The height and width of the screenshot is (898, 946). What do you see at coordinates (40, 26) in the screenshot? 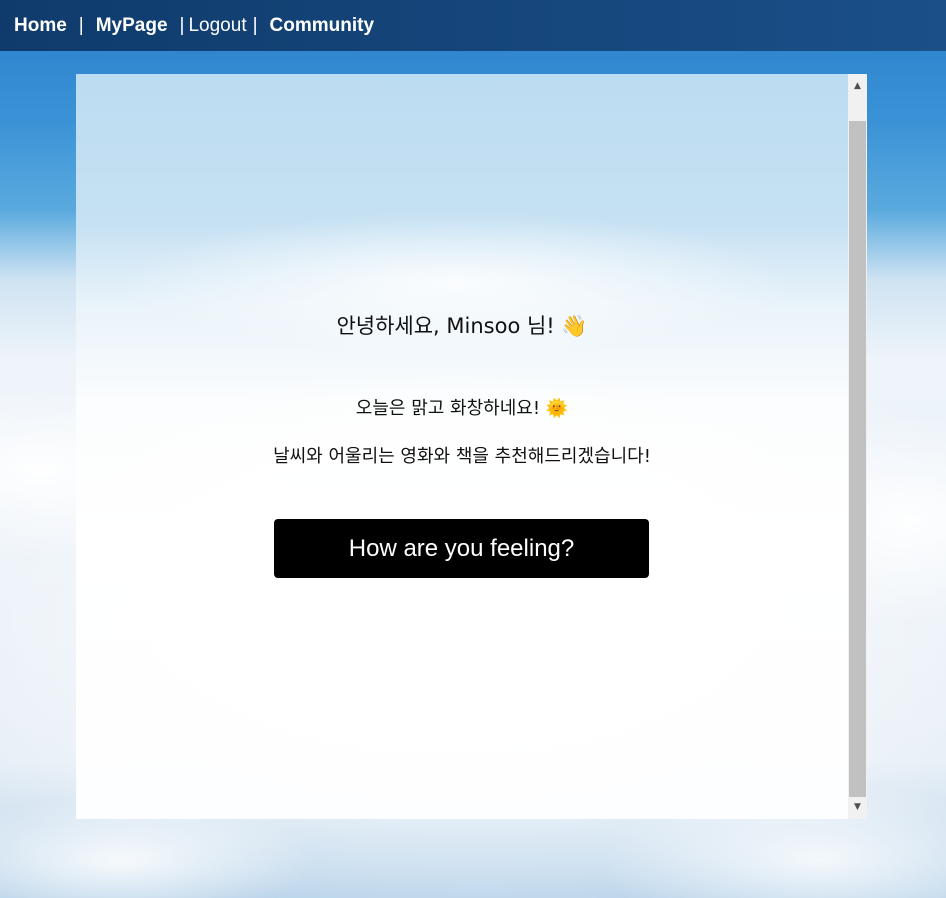
I see `nav-home-link: Home` at bounding box center [40, 26].